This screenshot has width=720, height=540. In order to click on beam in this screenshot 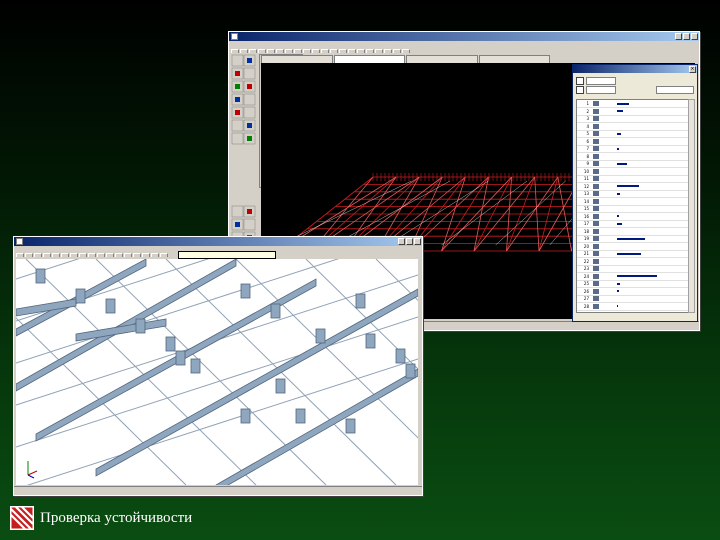, I will do `click(126, 325)`.